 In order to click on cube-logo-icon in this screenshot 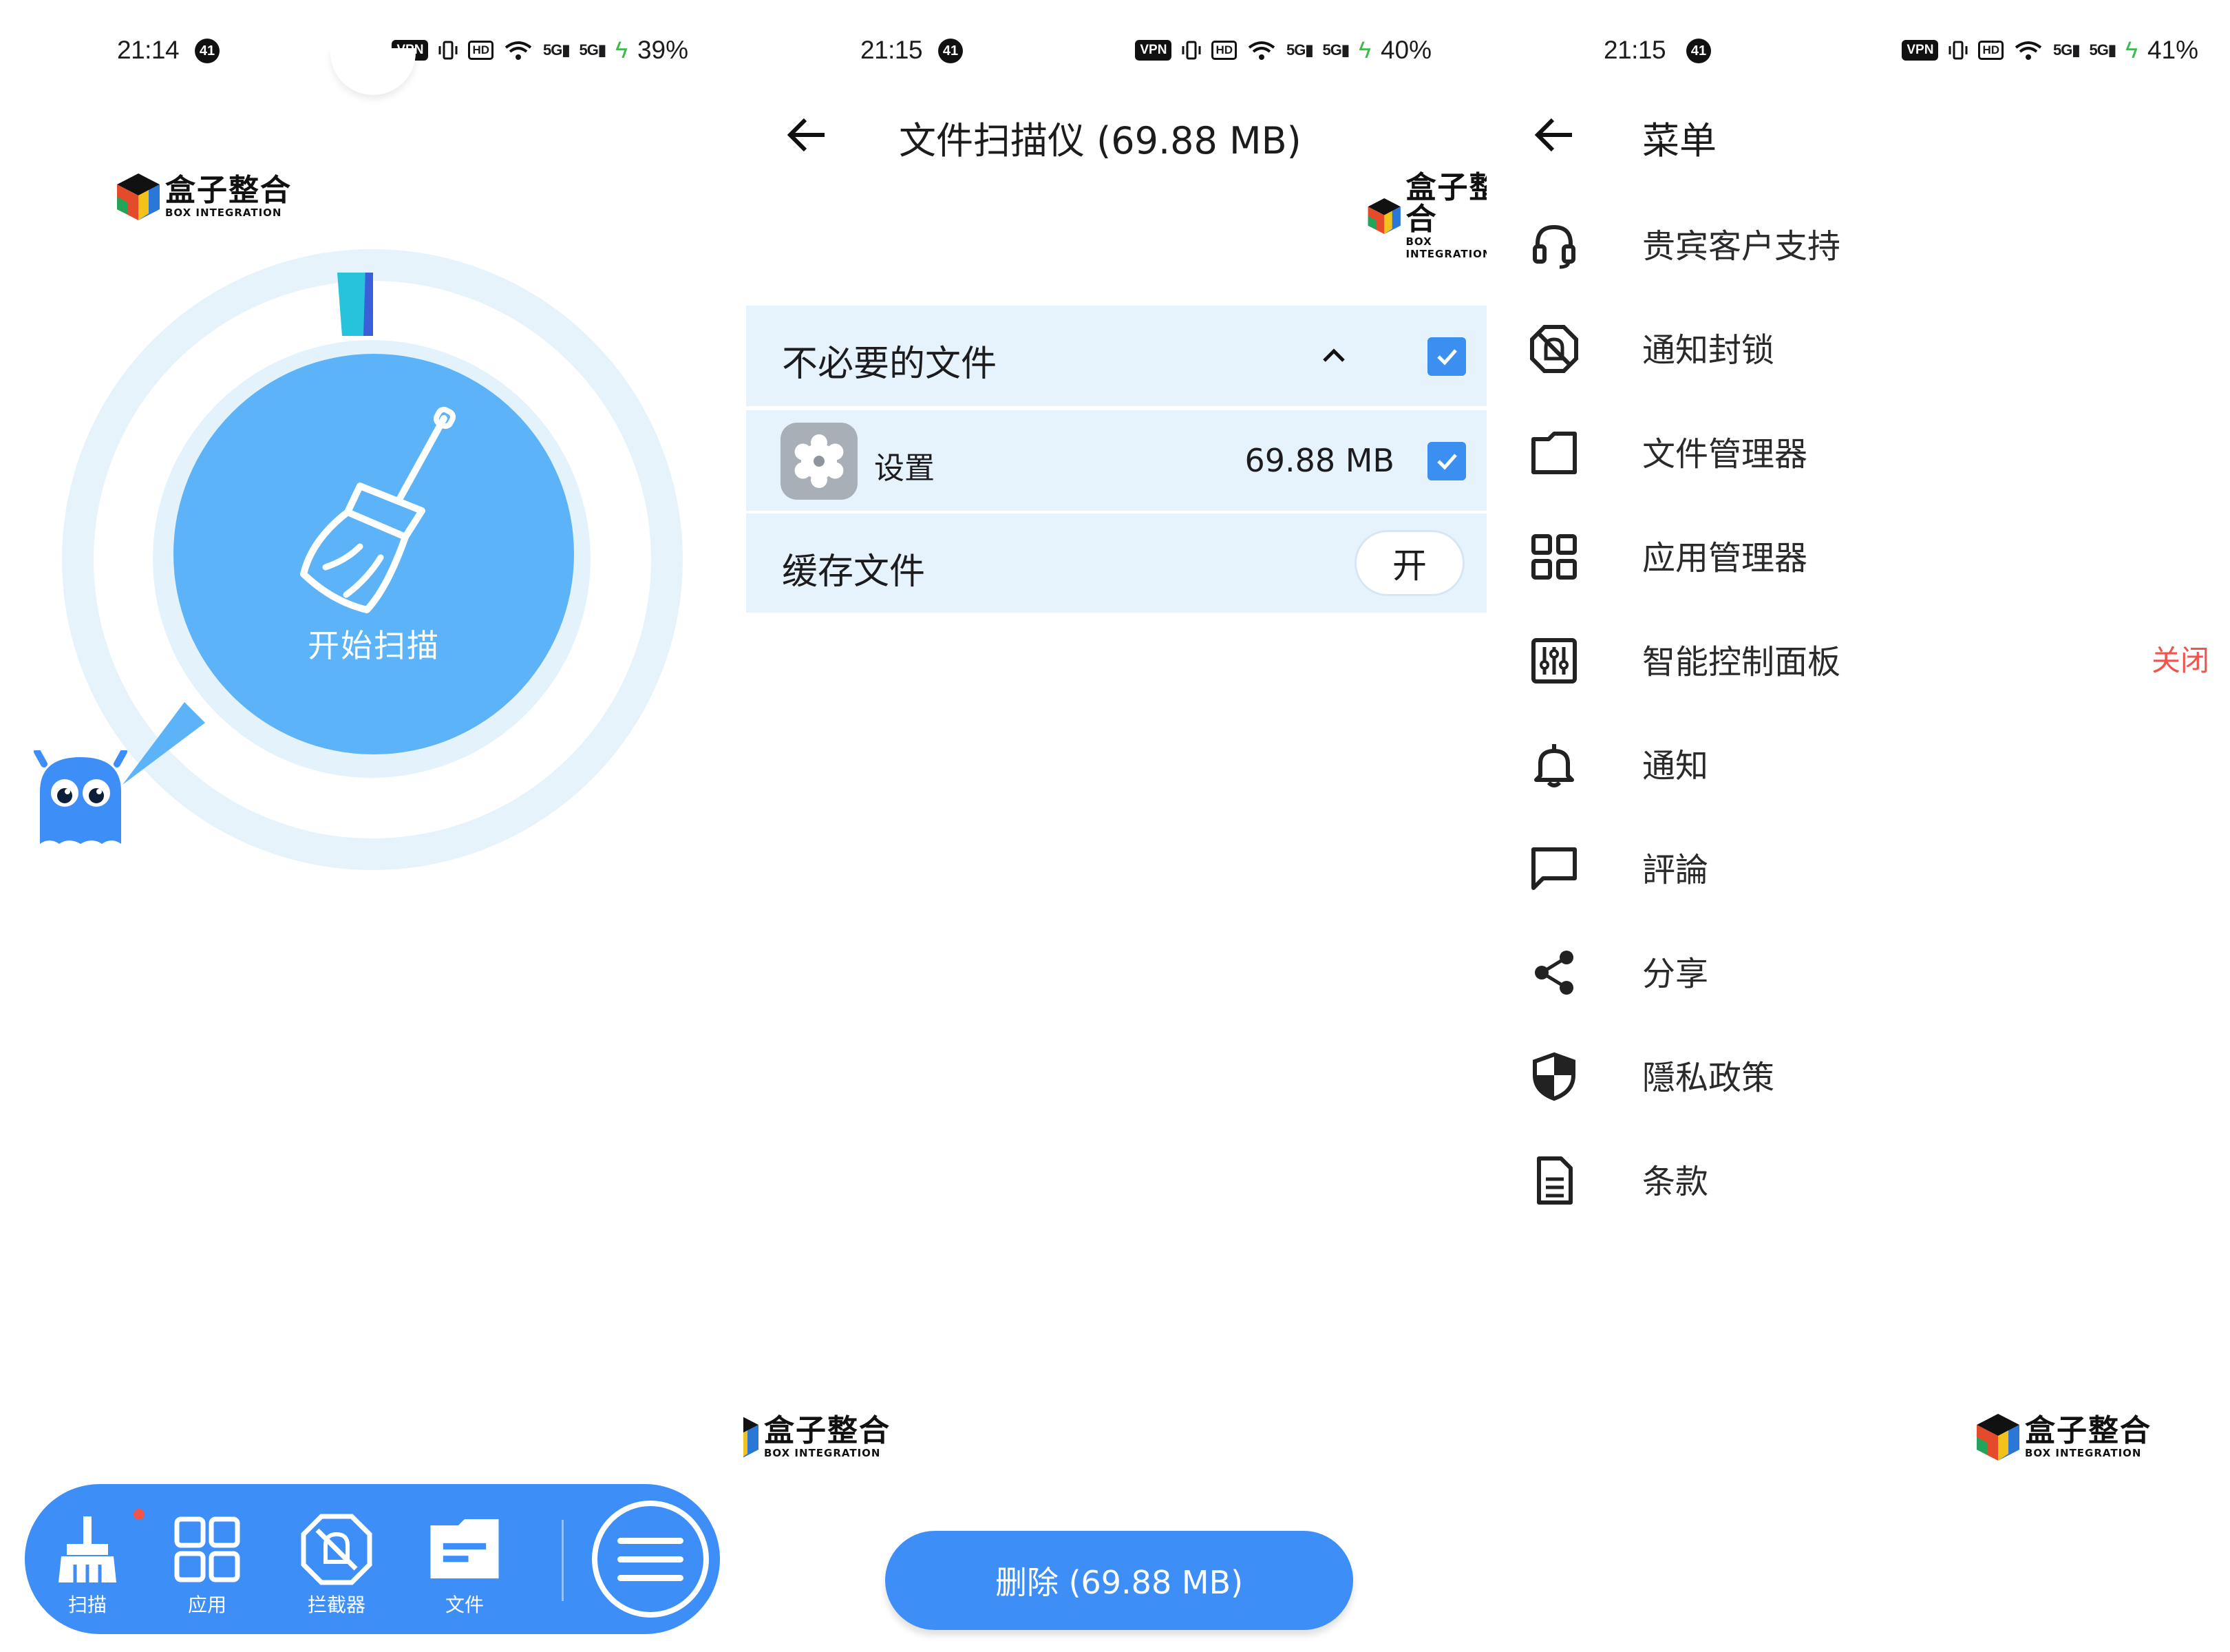, I will do `click(138, 196)`.